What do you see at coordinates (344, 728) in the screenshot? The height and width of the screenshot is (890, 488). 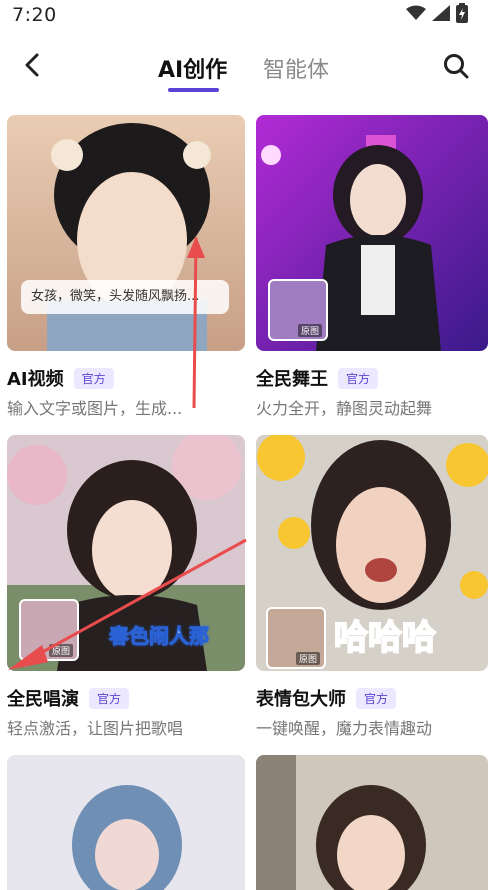 I see `card-description: 一键唤醒，魔力表情趣动` at bounding box center [344, 728].